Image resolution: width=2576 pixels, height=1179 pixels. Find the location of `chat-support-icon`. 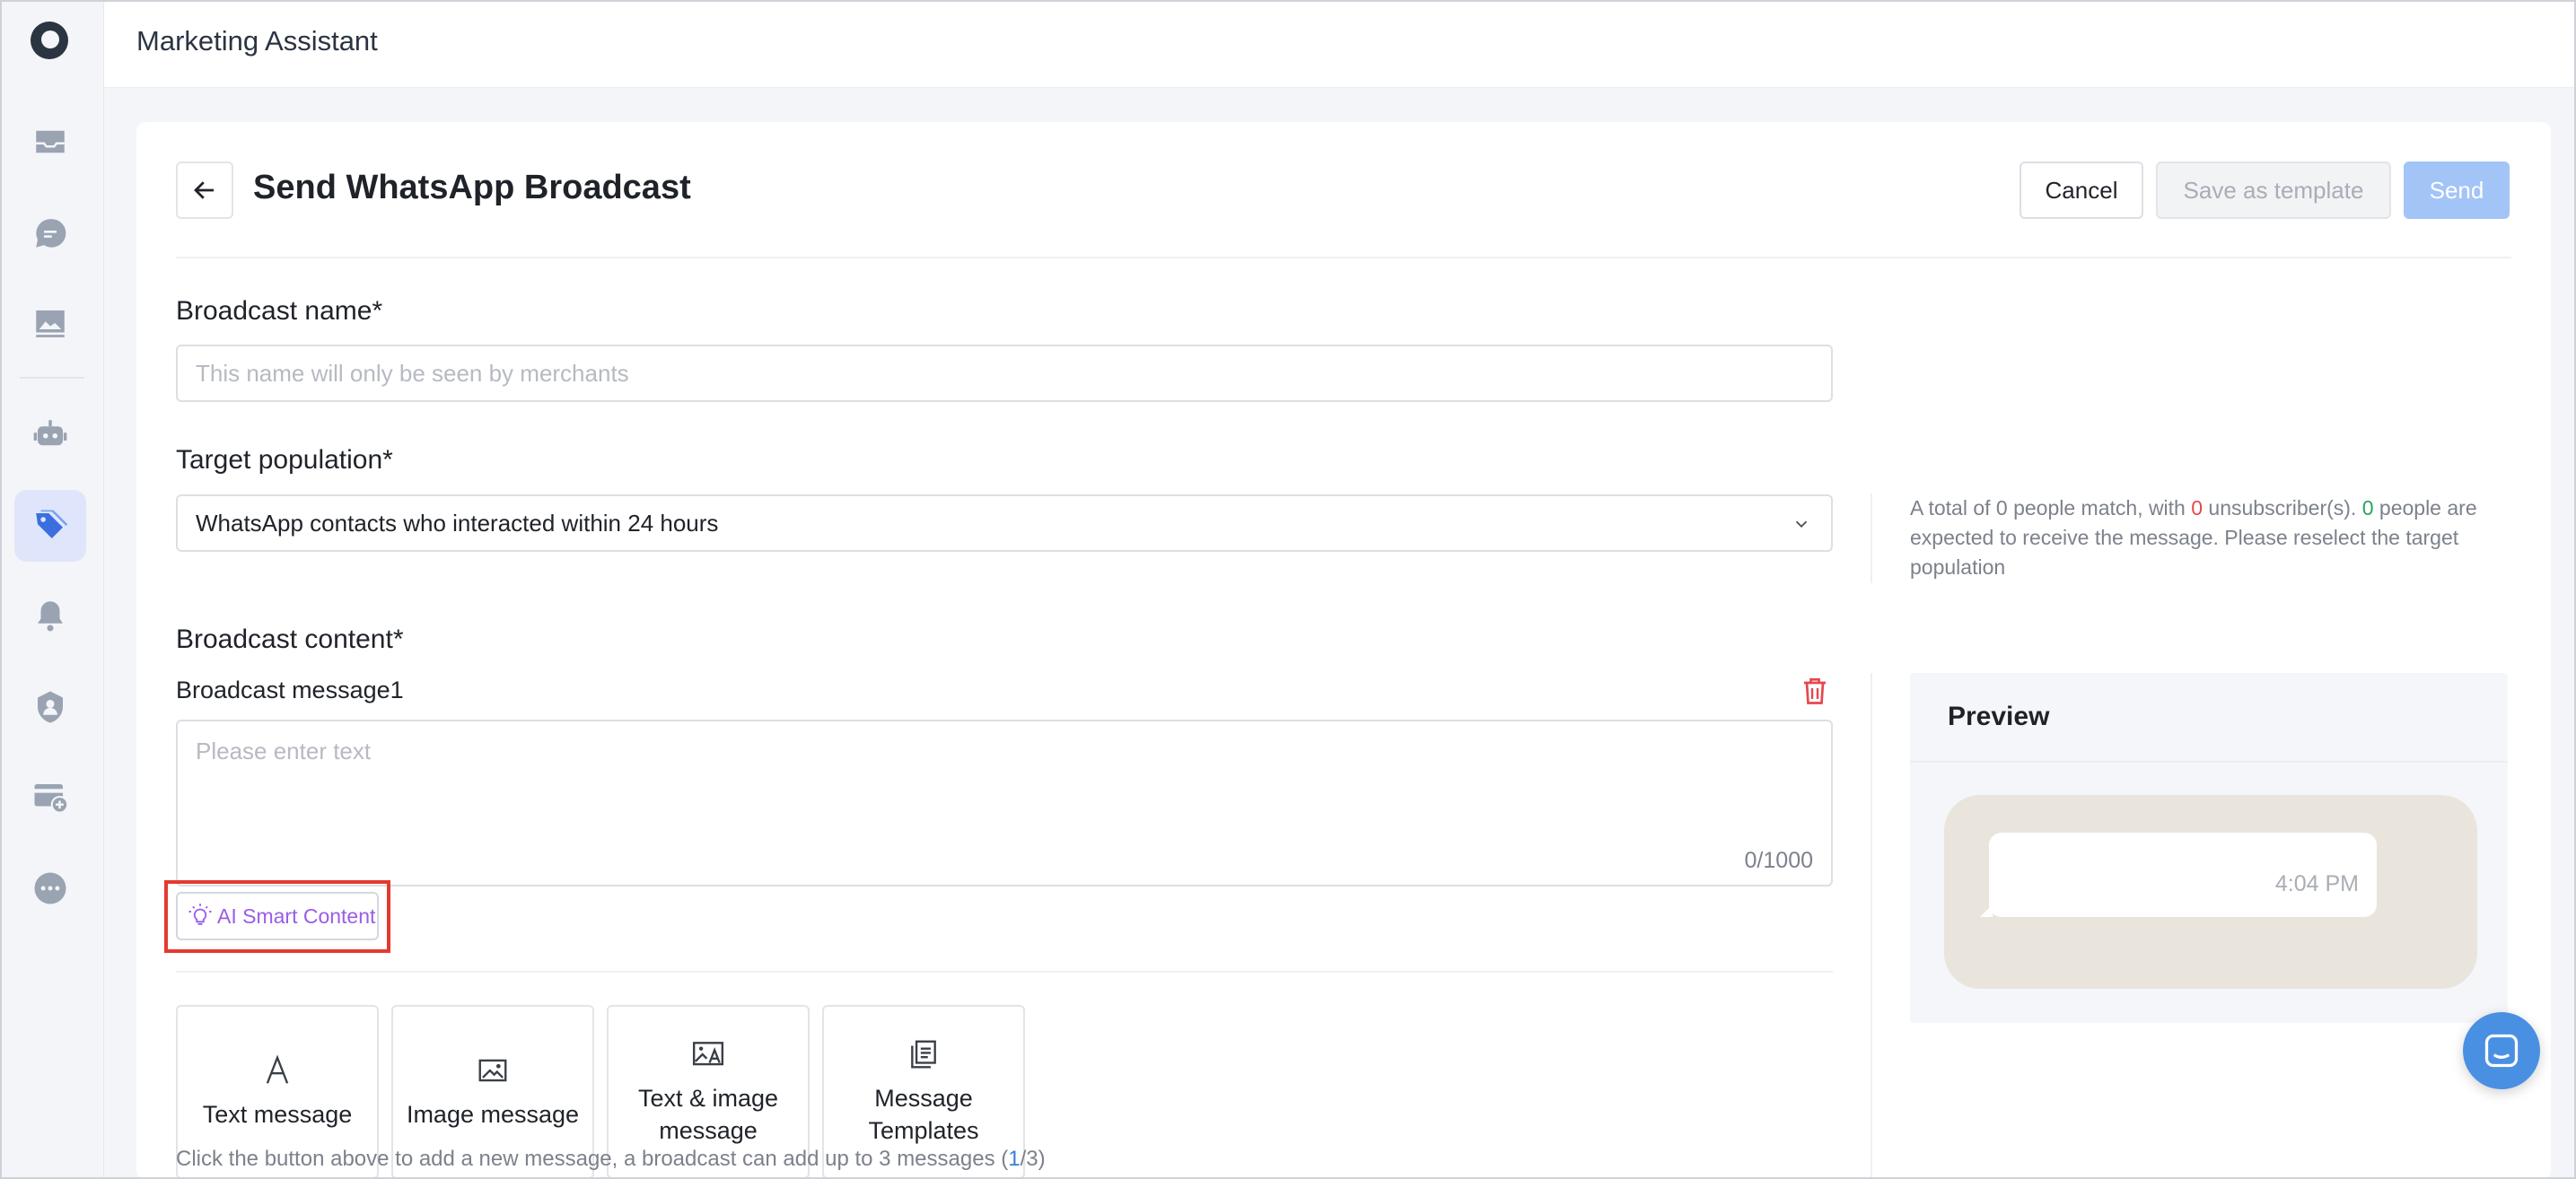

chat-support-icon is located at coordinates (2501, 1051).